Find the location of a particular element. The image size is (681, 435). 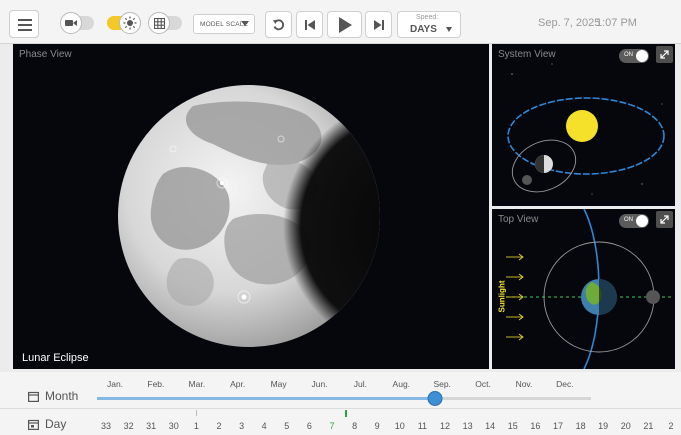

month-boundary-marker is located at coordinates (196, 413).